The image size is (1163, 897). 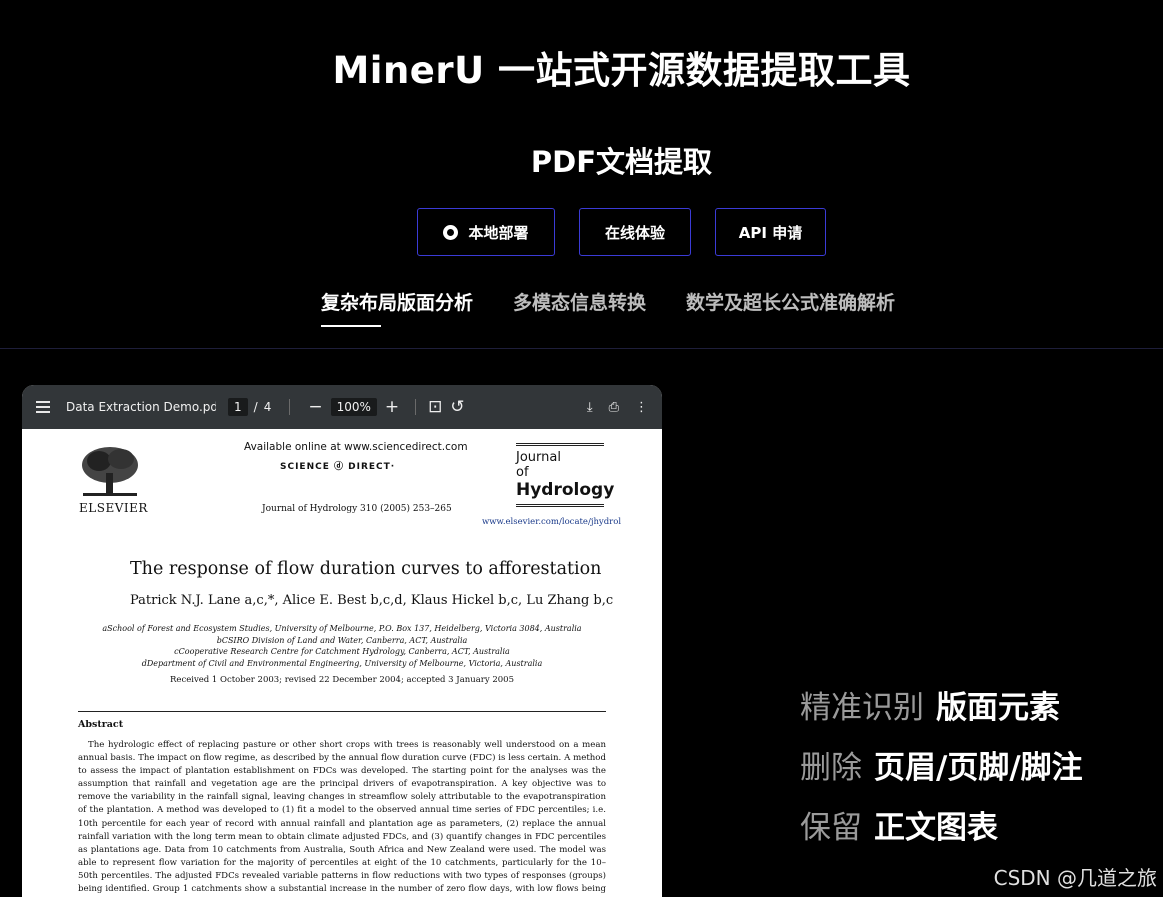 I want to click on local-deploy-button: 本地部署, so click(x=486, y=232).